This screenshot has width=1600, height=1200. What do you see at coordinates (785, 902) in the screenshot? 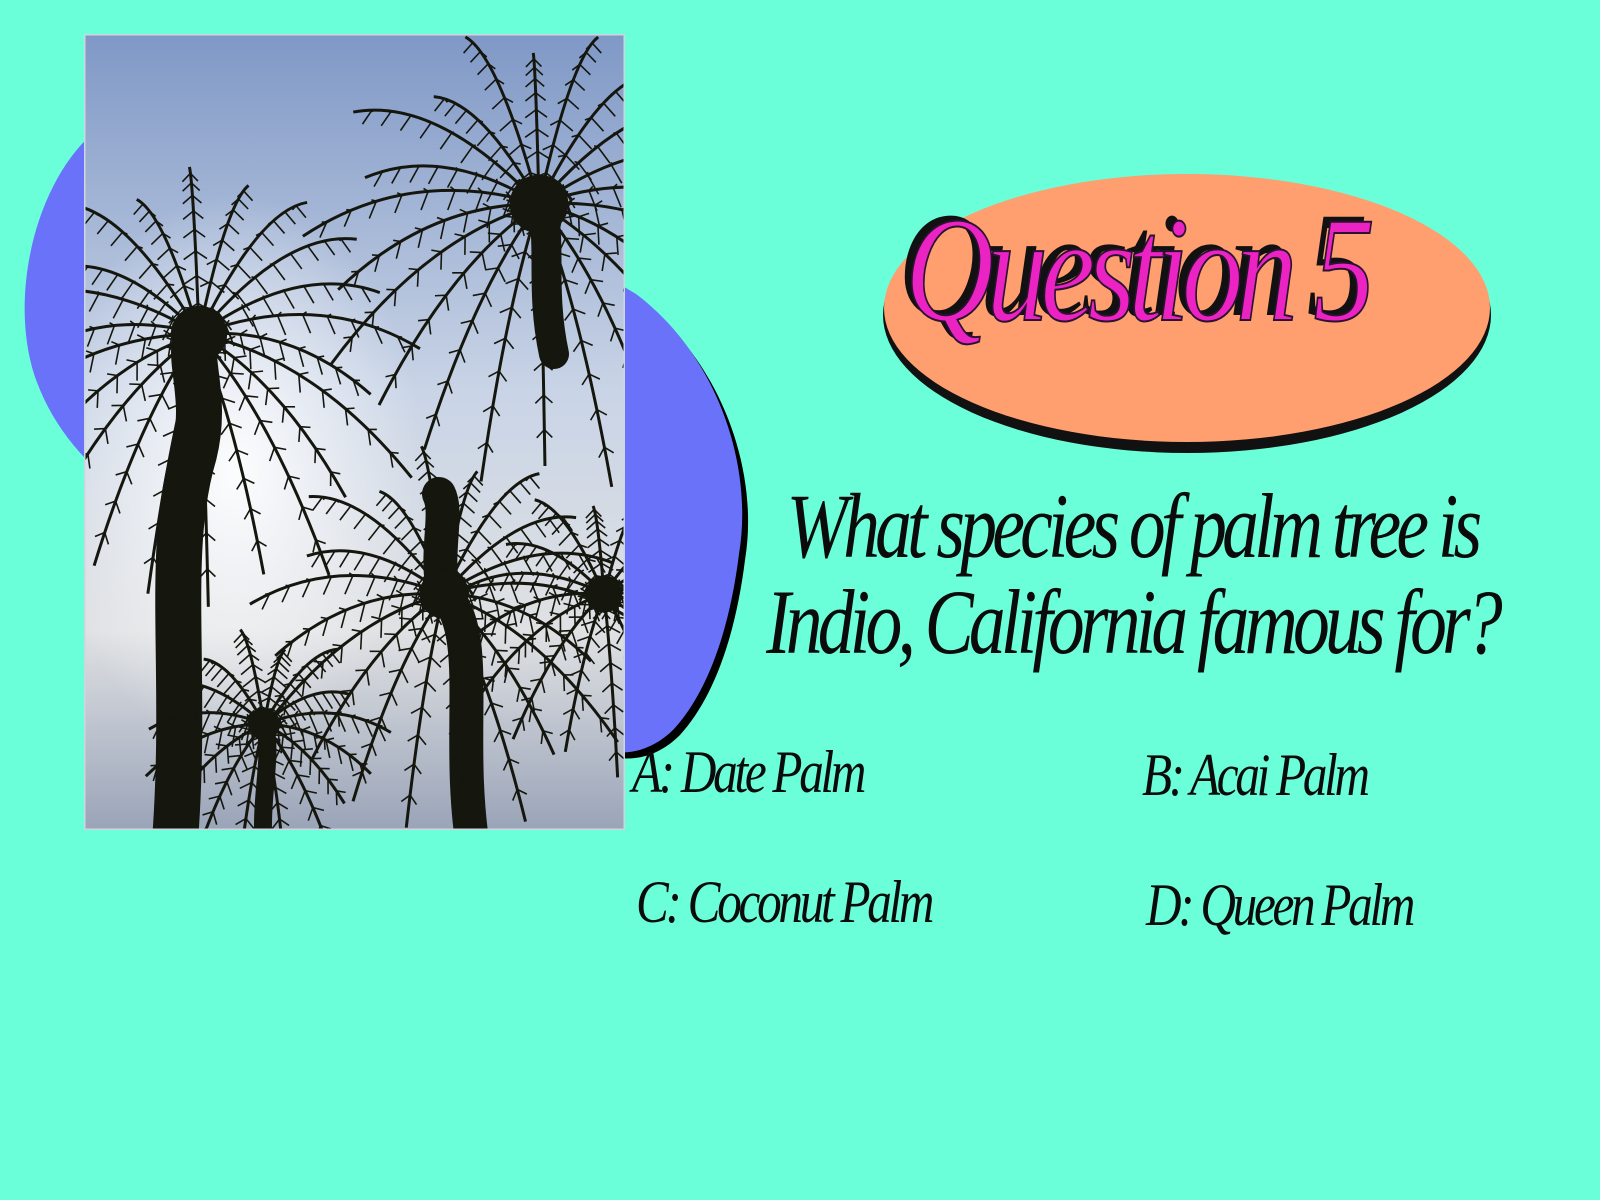
I see `answer-option-c: C: Coconut Palm` at bounding box center [785, 902].